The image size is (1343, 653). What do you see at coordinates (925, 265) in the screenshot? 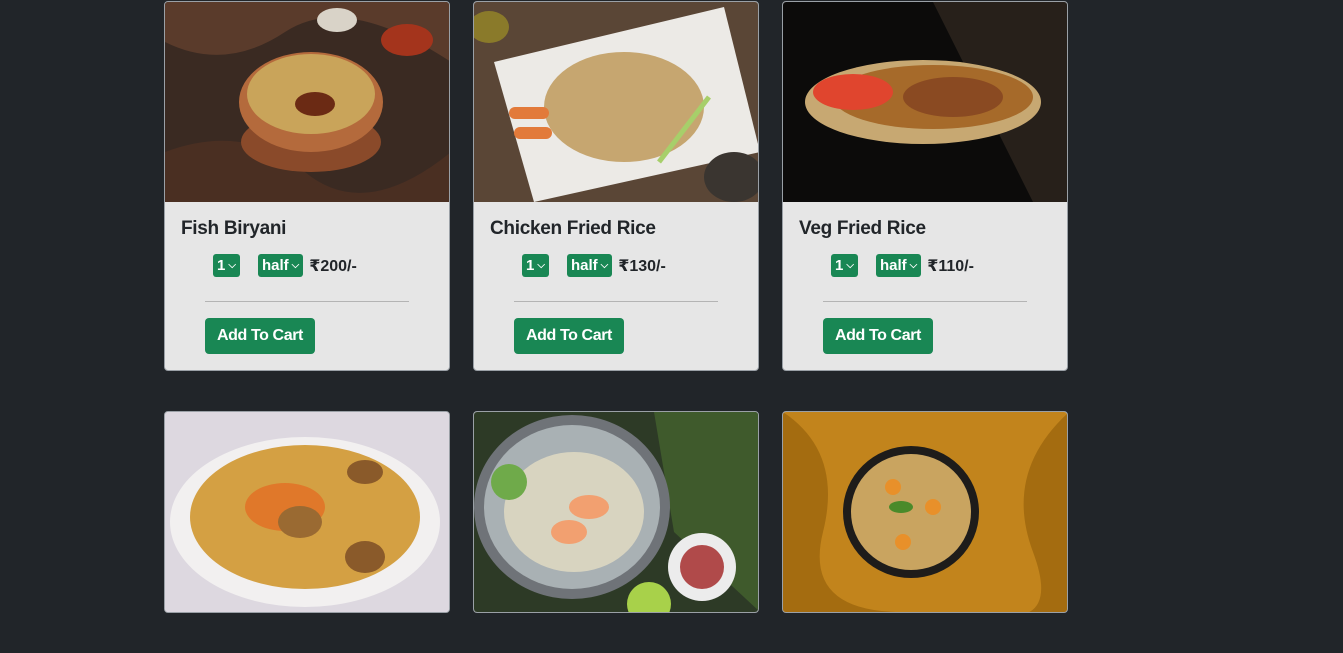
I see `product-options: 1 ⌵ half ⌵ ₹110/-` at bounding box center [925, 265].